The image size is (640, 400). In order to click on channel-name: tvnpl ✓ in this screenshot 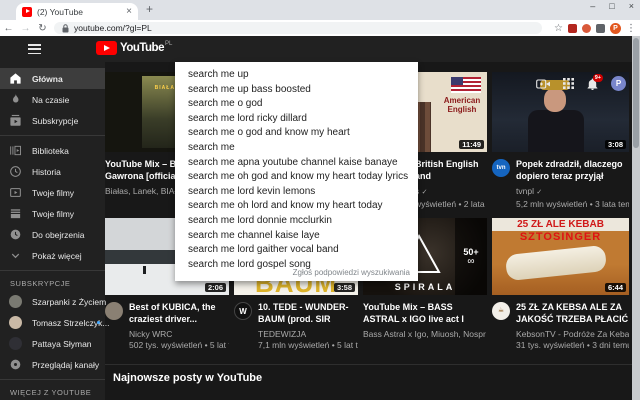, I will do `click(572, 192)`.